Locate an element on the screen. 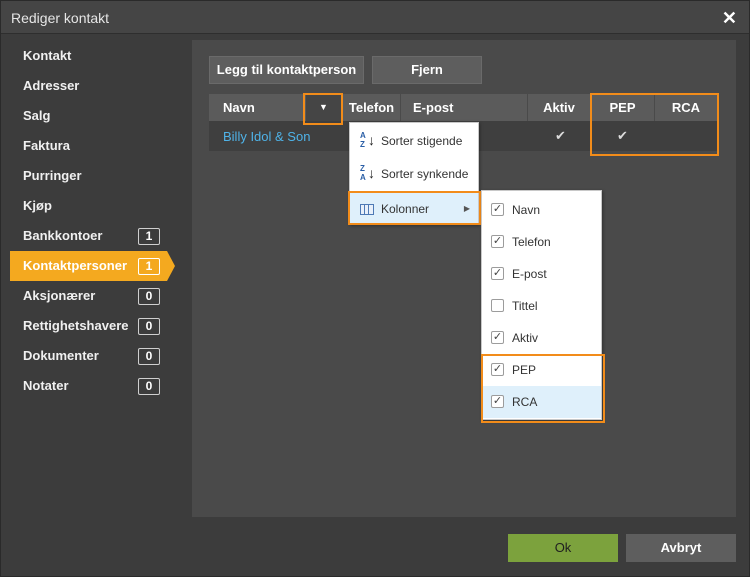 The image size is (750, 577). column-header-aktiv: Aktiv is located at coordinates (559, 107).